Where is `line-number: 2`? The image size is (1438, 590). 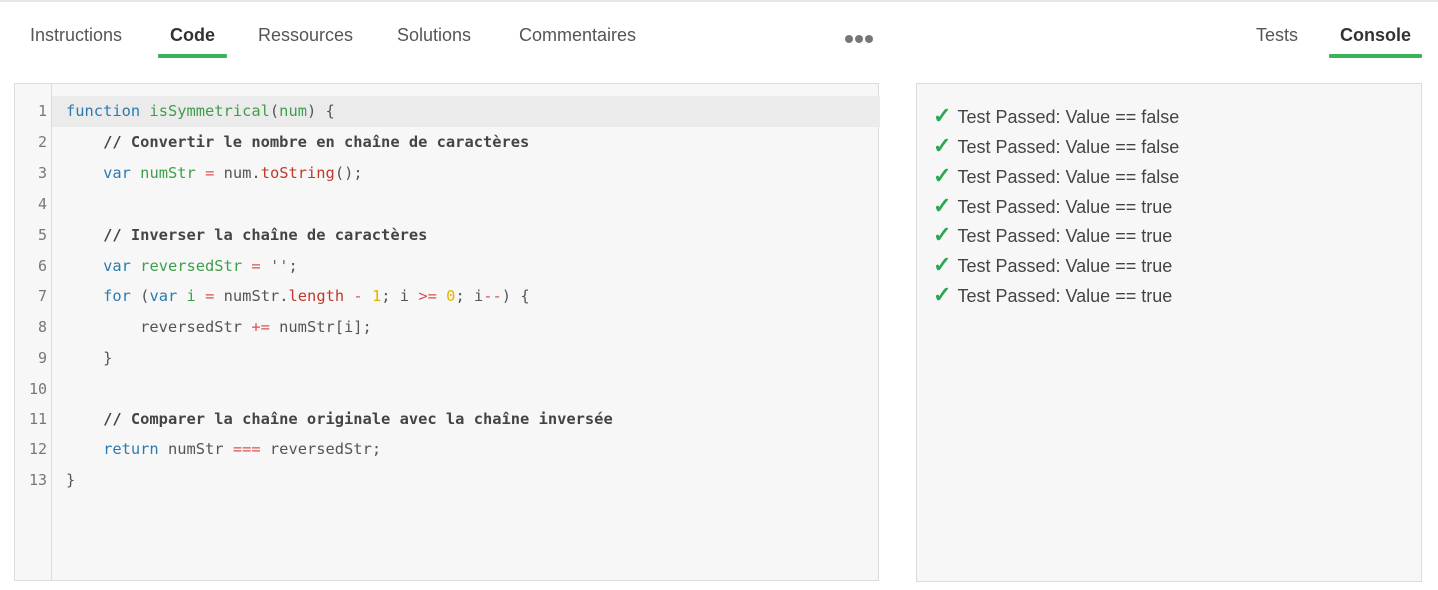
line-number: 2 is located at coordinates (42, 142).